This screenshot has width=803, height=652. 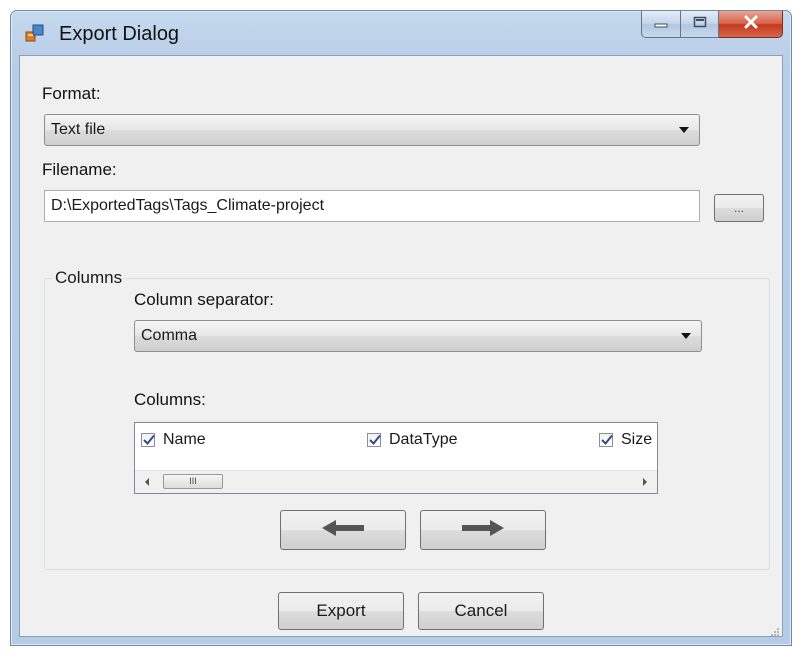 What do you see at coordinates (147, 482) in the screenshot?
I see `scroll-left-arrow-icon` at bounding box center [147, 482].